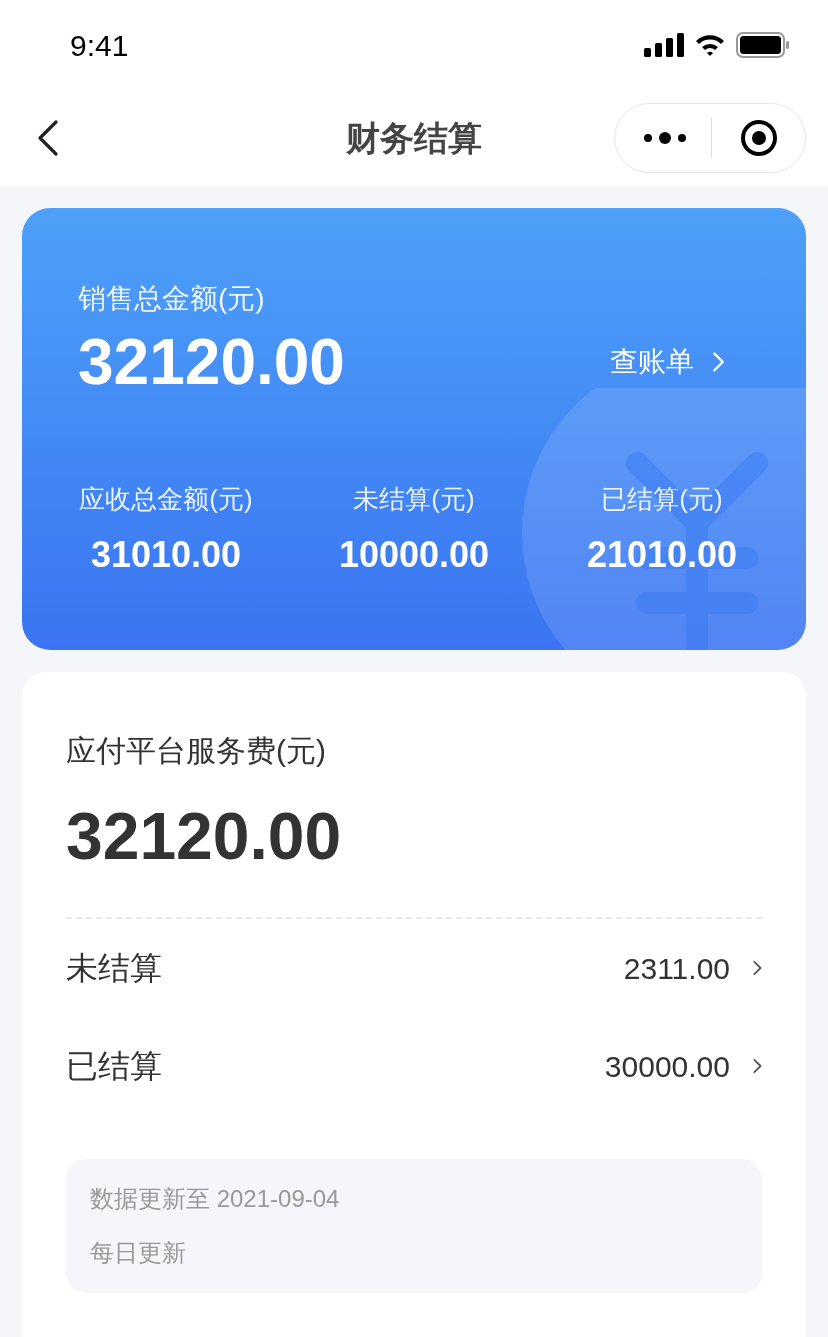 The height and width of the screenshot is (1337, 828). Describe the element at coordinates (665, 138) in the screenshot. I see `more-icon` at that location.